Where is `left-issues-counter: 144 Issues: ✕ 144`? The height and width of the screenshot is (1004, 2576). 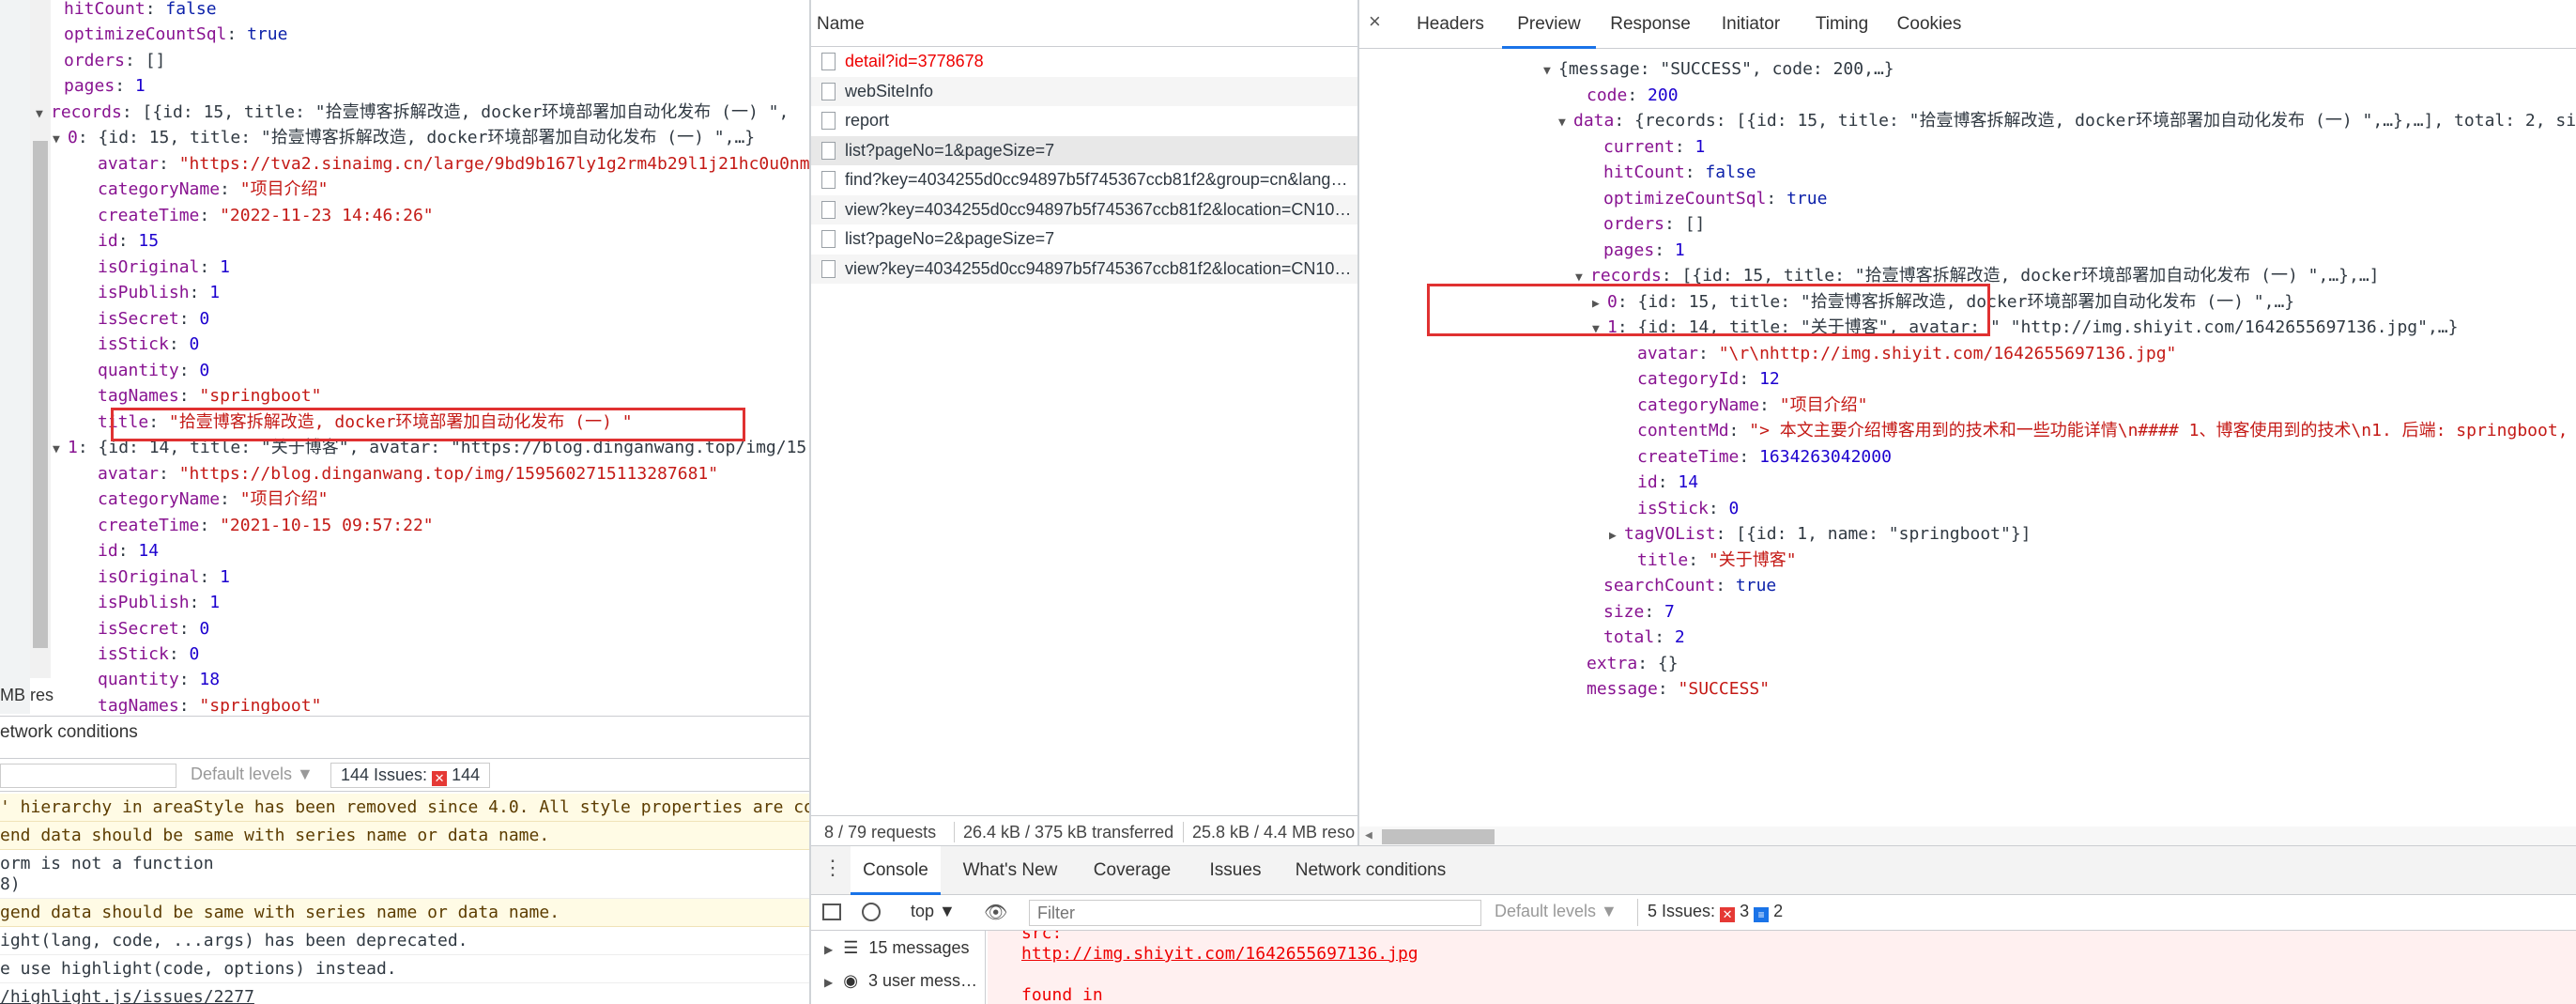
left-issues-counter: 144 Issues: ✕ 144 is located at coordinates (411, 775).